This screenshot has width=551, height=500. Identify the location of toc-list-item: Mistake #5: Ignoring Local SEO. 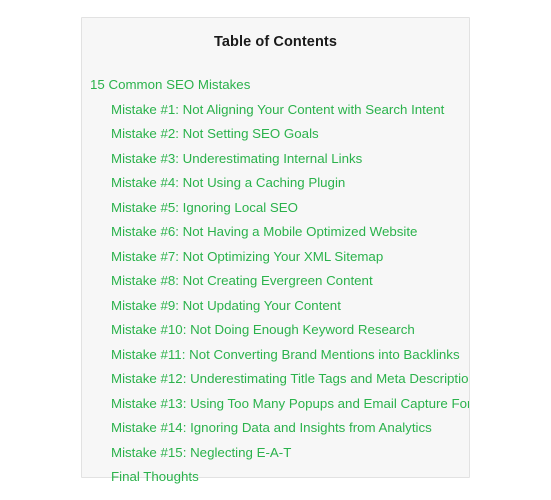
(275, 208).